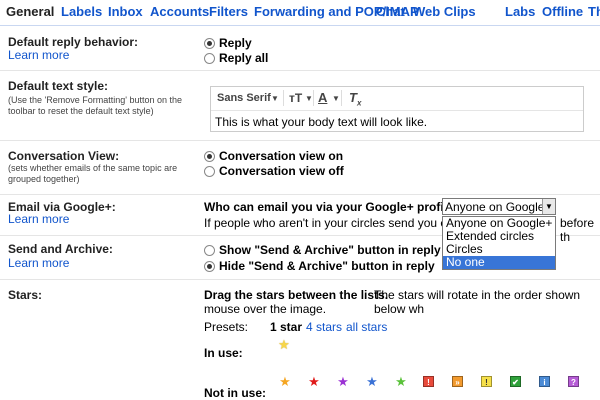 The width and height of the screenshot is (600, 400). I want to click on preset-1-star: 1 star, so click(286, 327).